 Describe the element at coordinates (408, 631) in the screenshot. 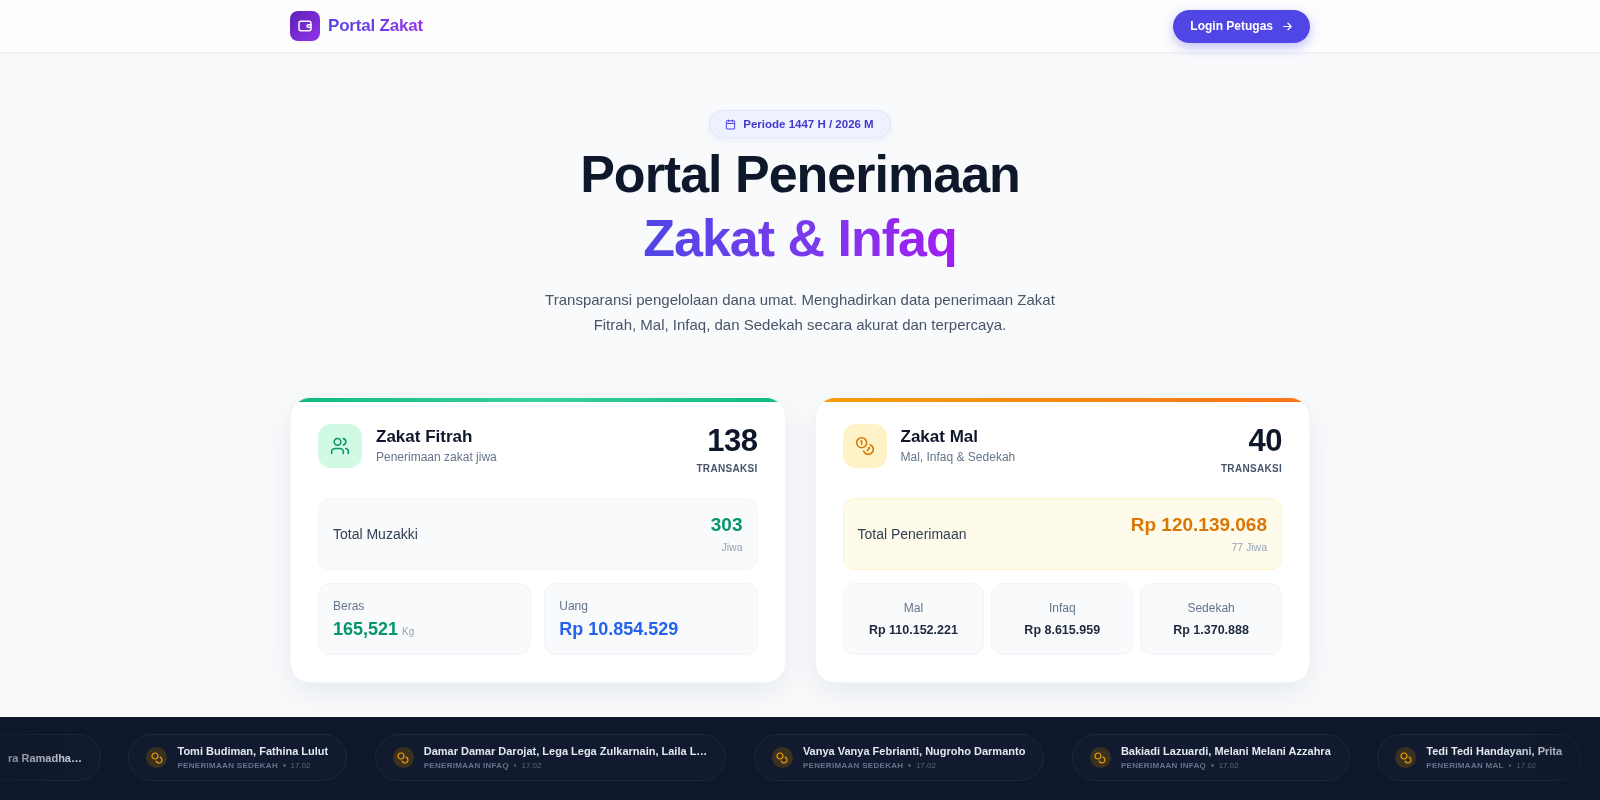

I see `breakdown-unit: Kg` at that location.